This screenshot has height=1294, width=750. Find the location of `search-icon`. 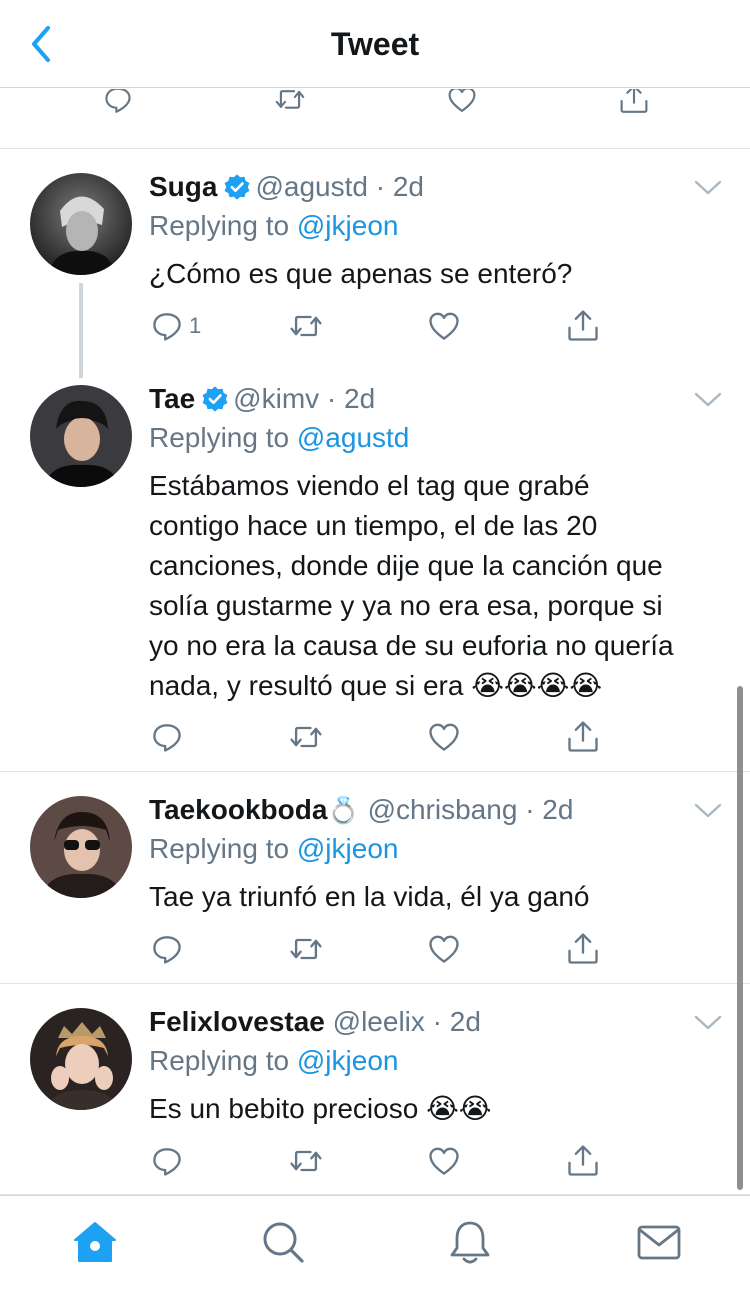

search-icon is located at coordinates (283, 1242).